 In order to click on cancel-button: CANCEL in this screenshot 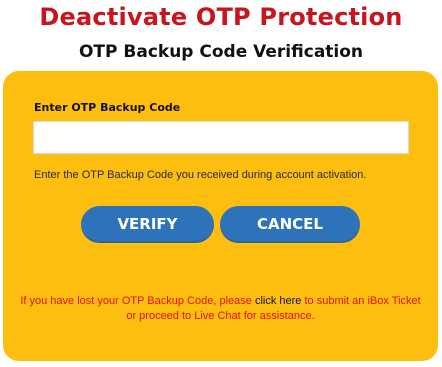, I will do `click(290, 224)`.